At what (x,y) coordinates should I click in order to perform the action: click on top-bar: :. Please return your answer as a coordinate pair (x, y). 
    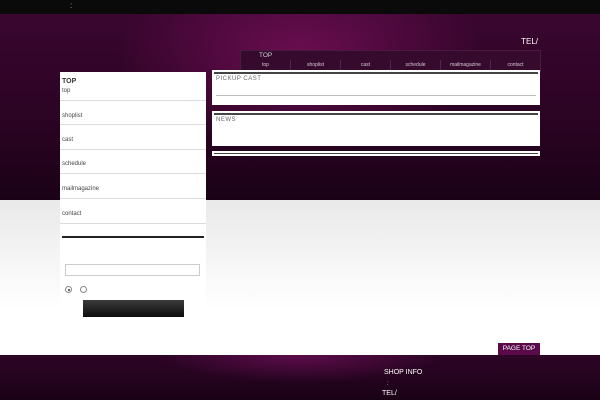
    Looking at the image, I should click on (300, 7).